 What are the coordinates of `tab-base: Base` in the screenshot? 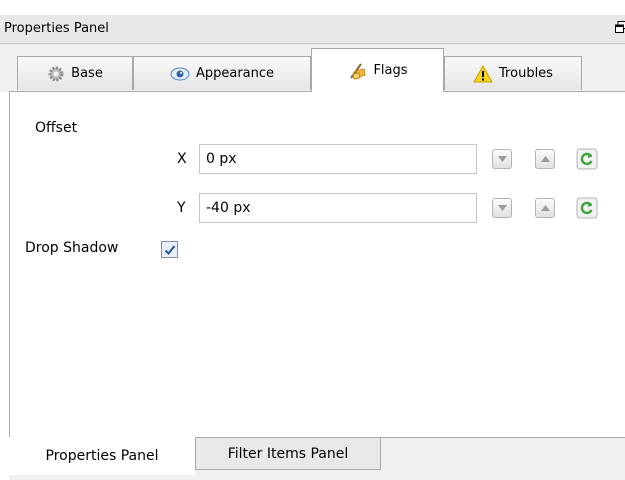 It's located at (75, 73).